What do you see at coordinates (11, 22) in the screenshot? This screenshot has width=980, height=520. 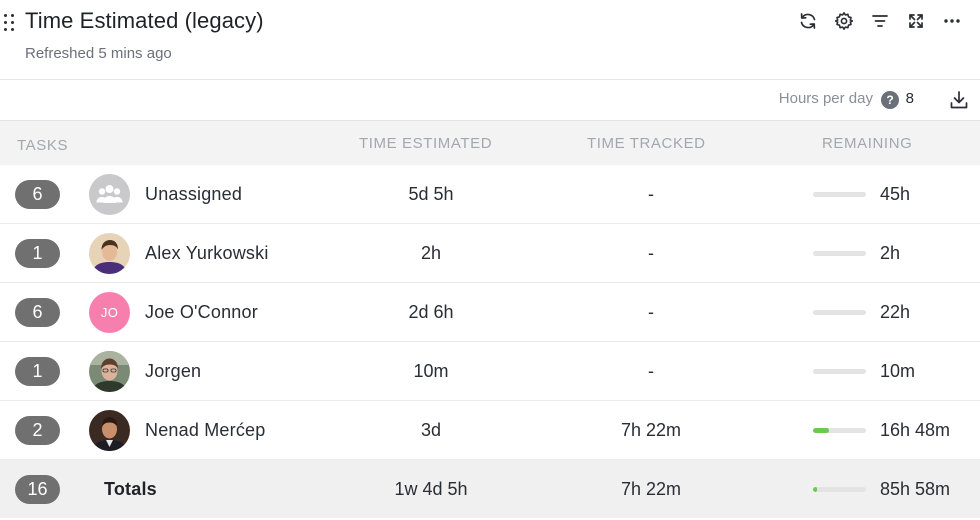 I see `drag-handle-icon` at bounding box center [11, 22].